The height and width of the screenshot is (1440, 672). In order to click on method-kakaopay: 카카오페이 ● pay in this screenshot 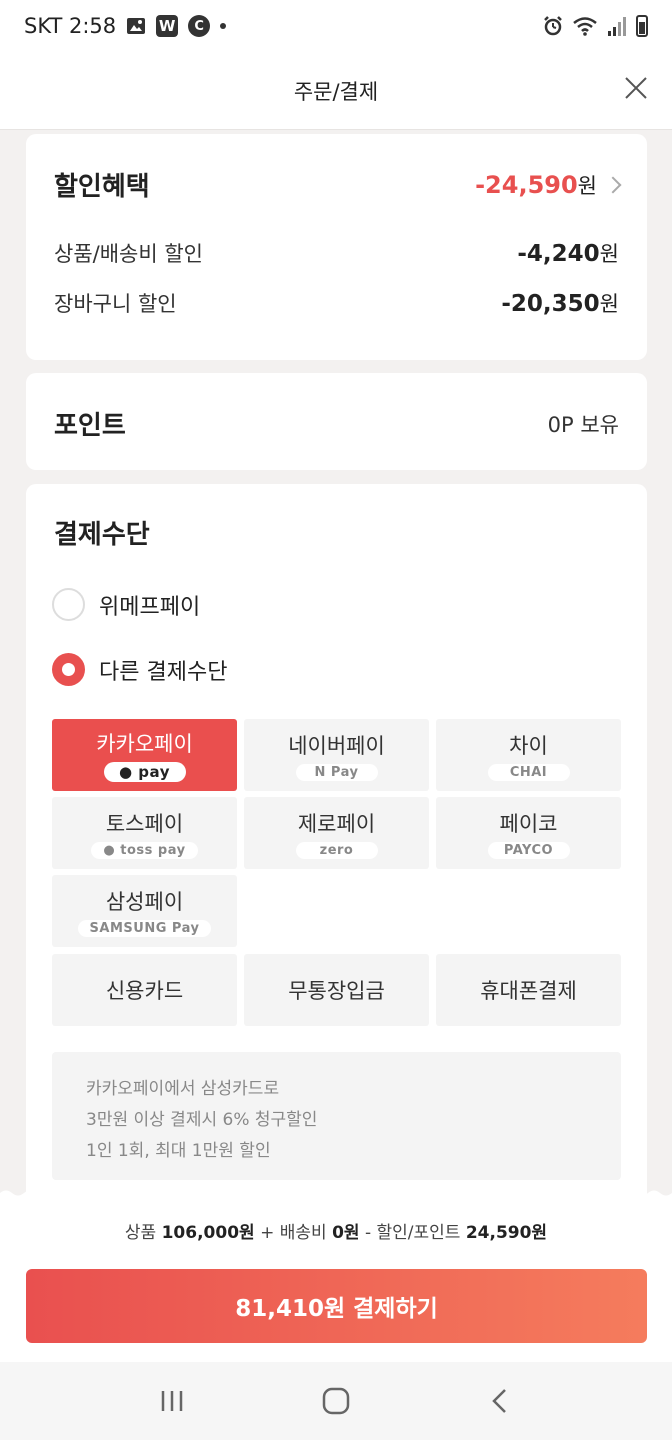, I will do `click(144, 755)`.